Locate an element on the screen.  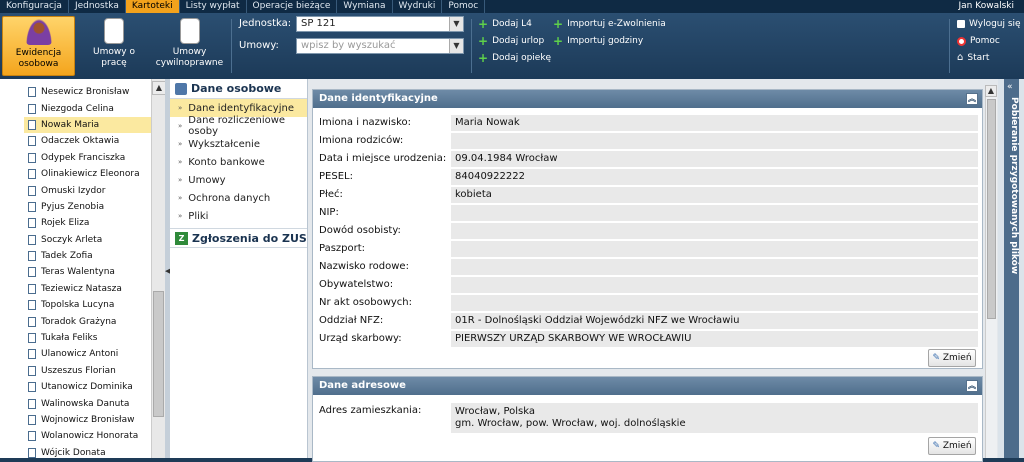
list-item: Utanowicz Dominika is located at coordinates (87, 387).